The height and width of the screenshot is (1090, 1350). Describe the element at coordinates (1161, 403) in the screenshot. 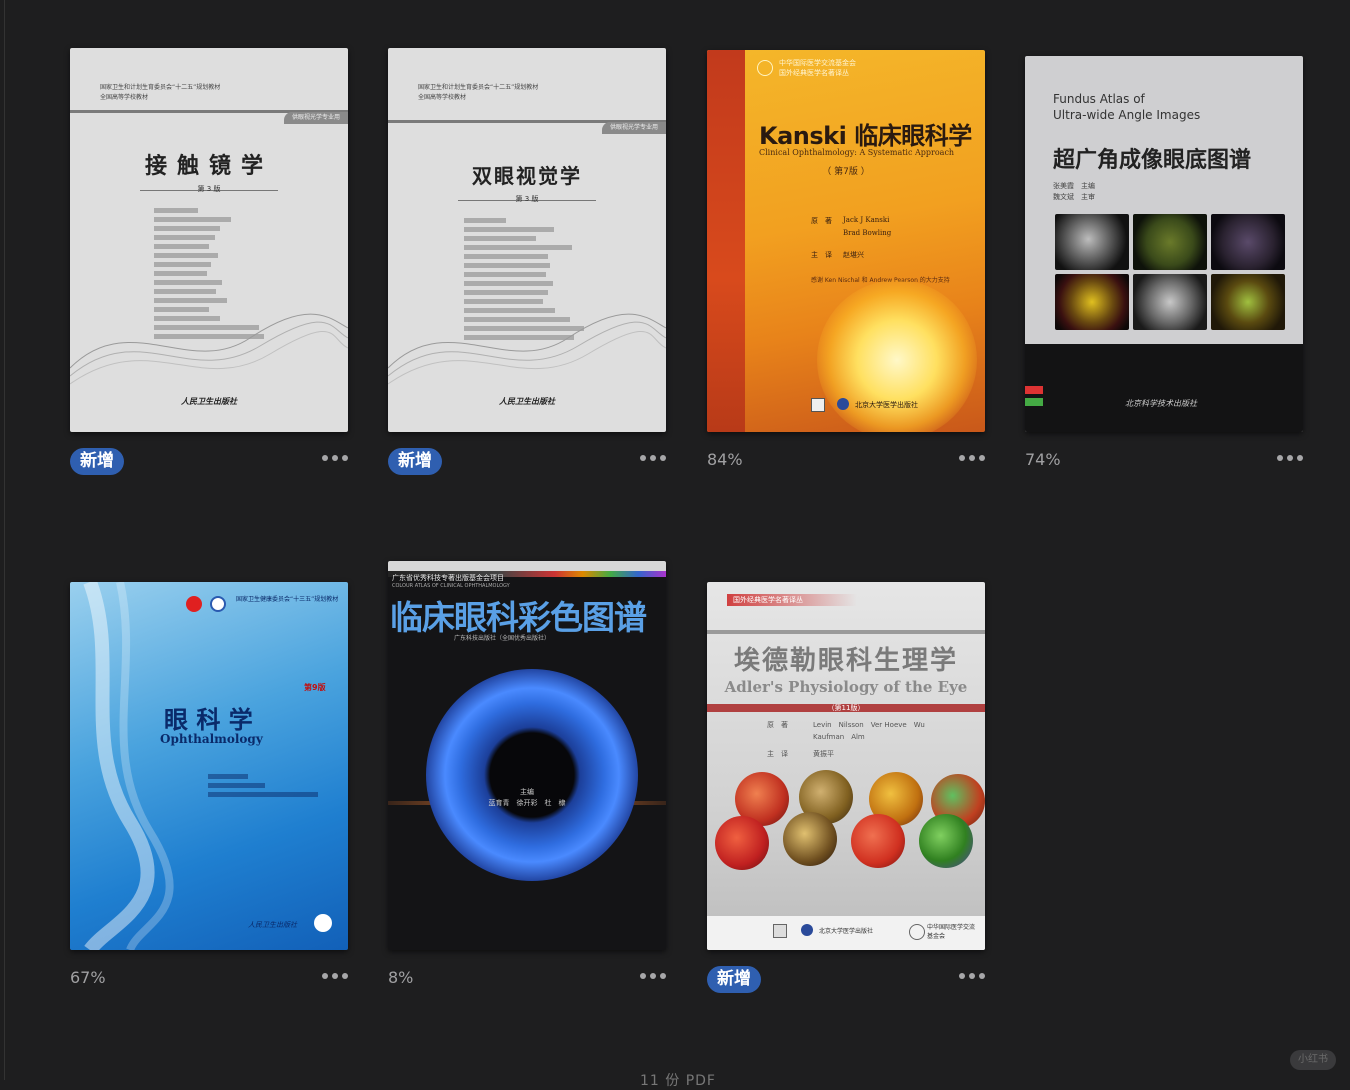

I see `cover-publisher: 北京科学技术出版社` at that location.